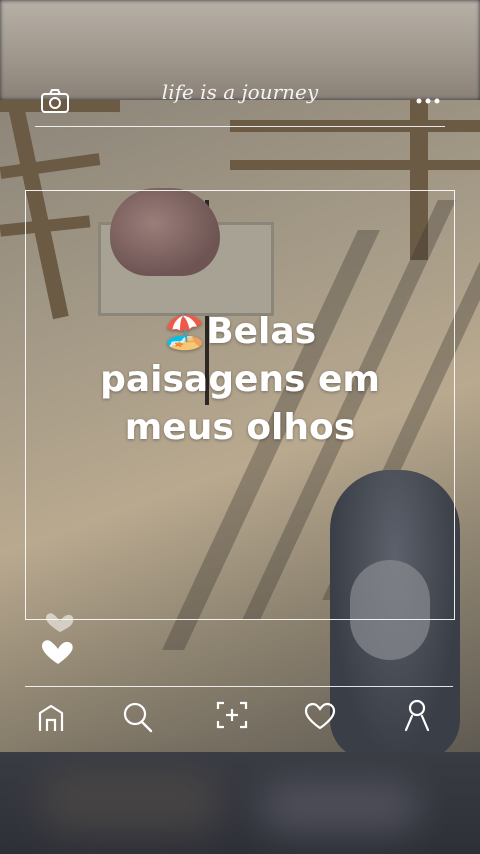 This screenshot has height=854, width=480. I want to click on beach-umbrella-emoji: 🏖️, so click(185, 332).